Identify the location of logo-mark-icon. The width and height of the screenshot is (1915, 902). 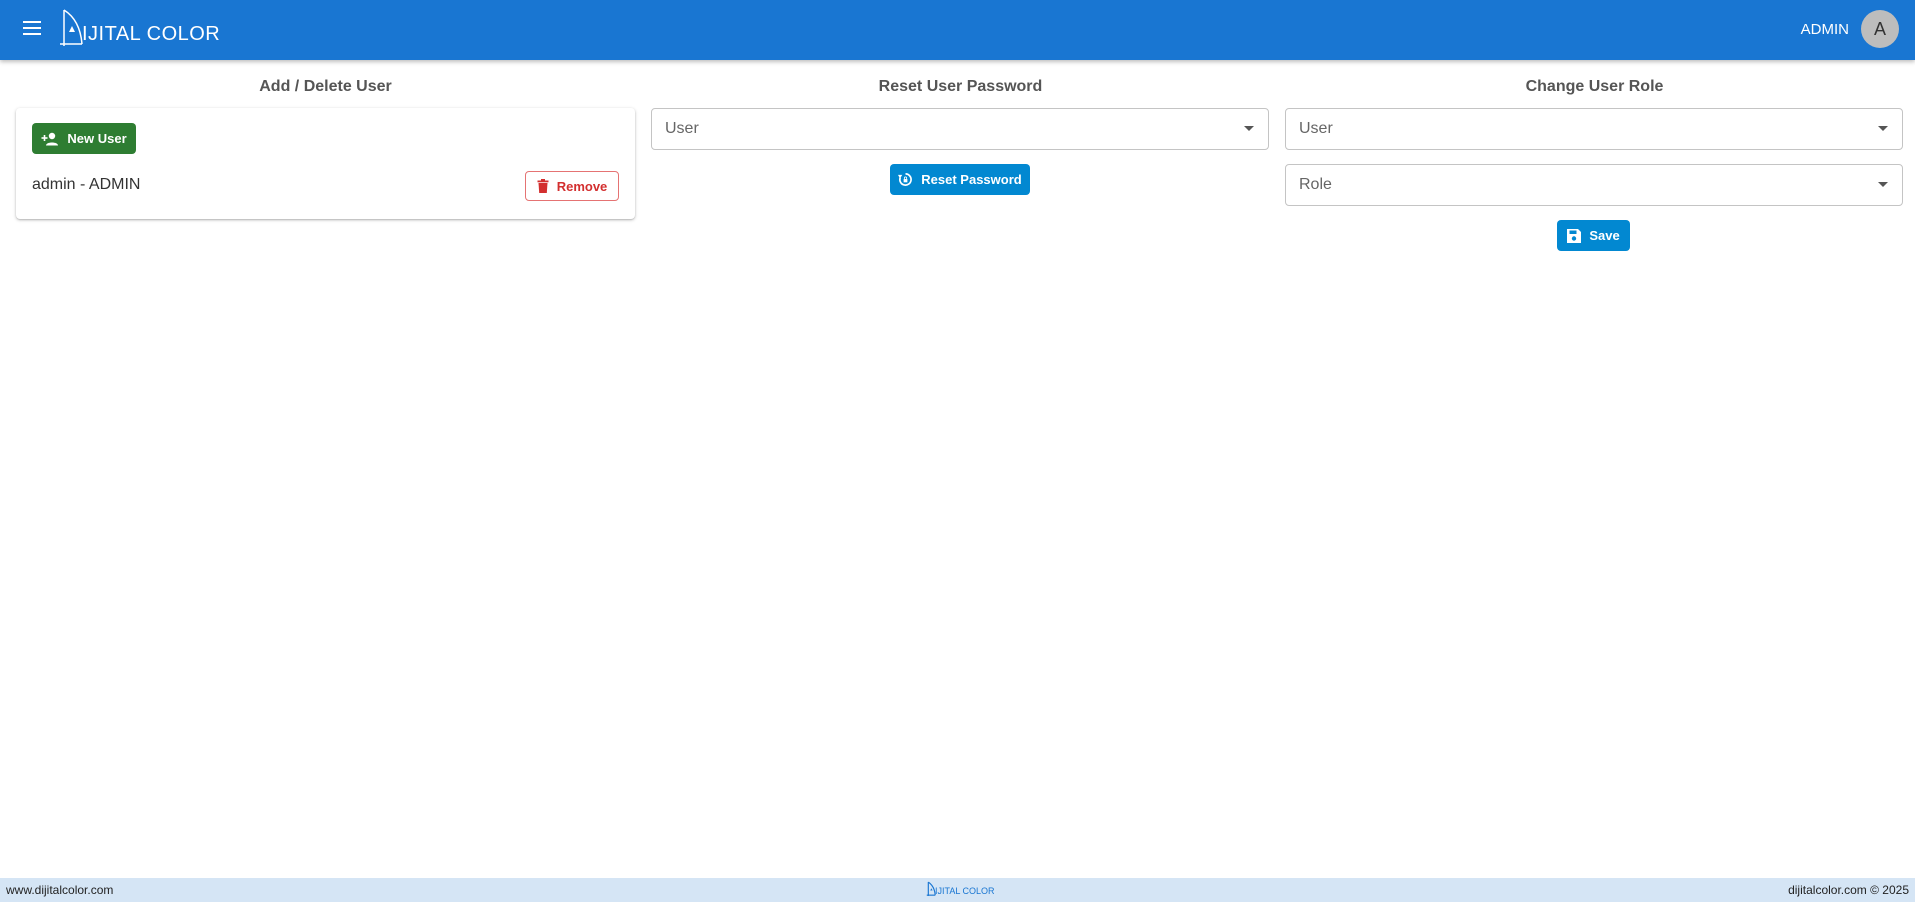
(71, 27).